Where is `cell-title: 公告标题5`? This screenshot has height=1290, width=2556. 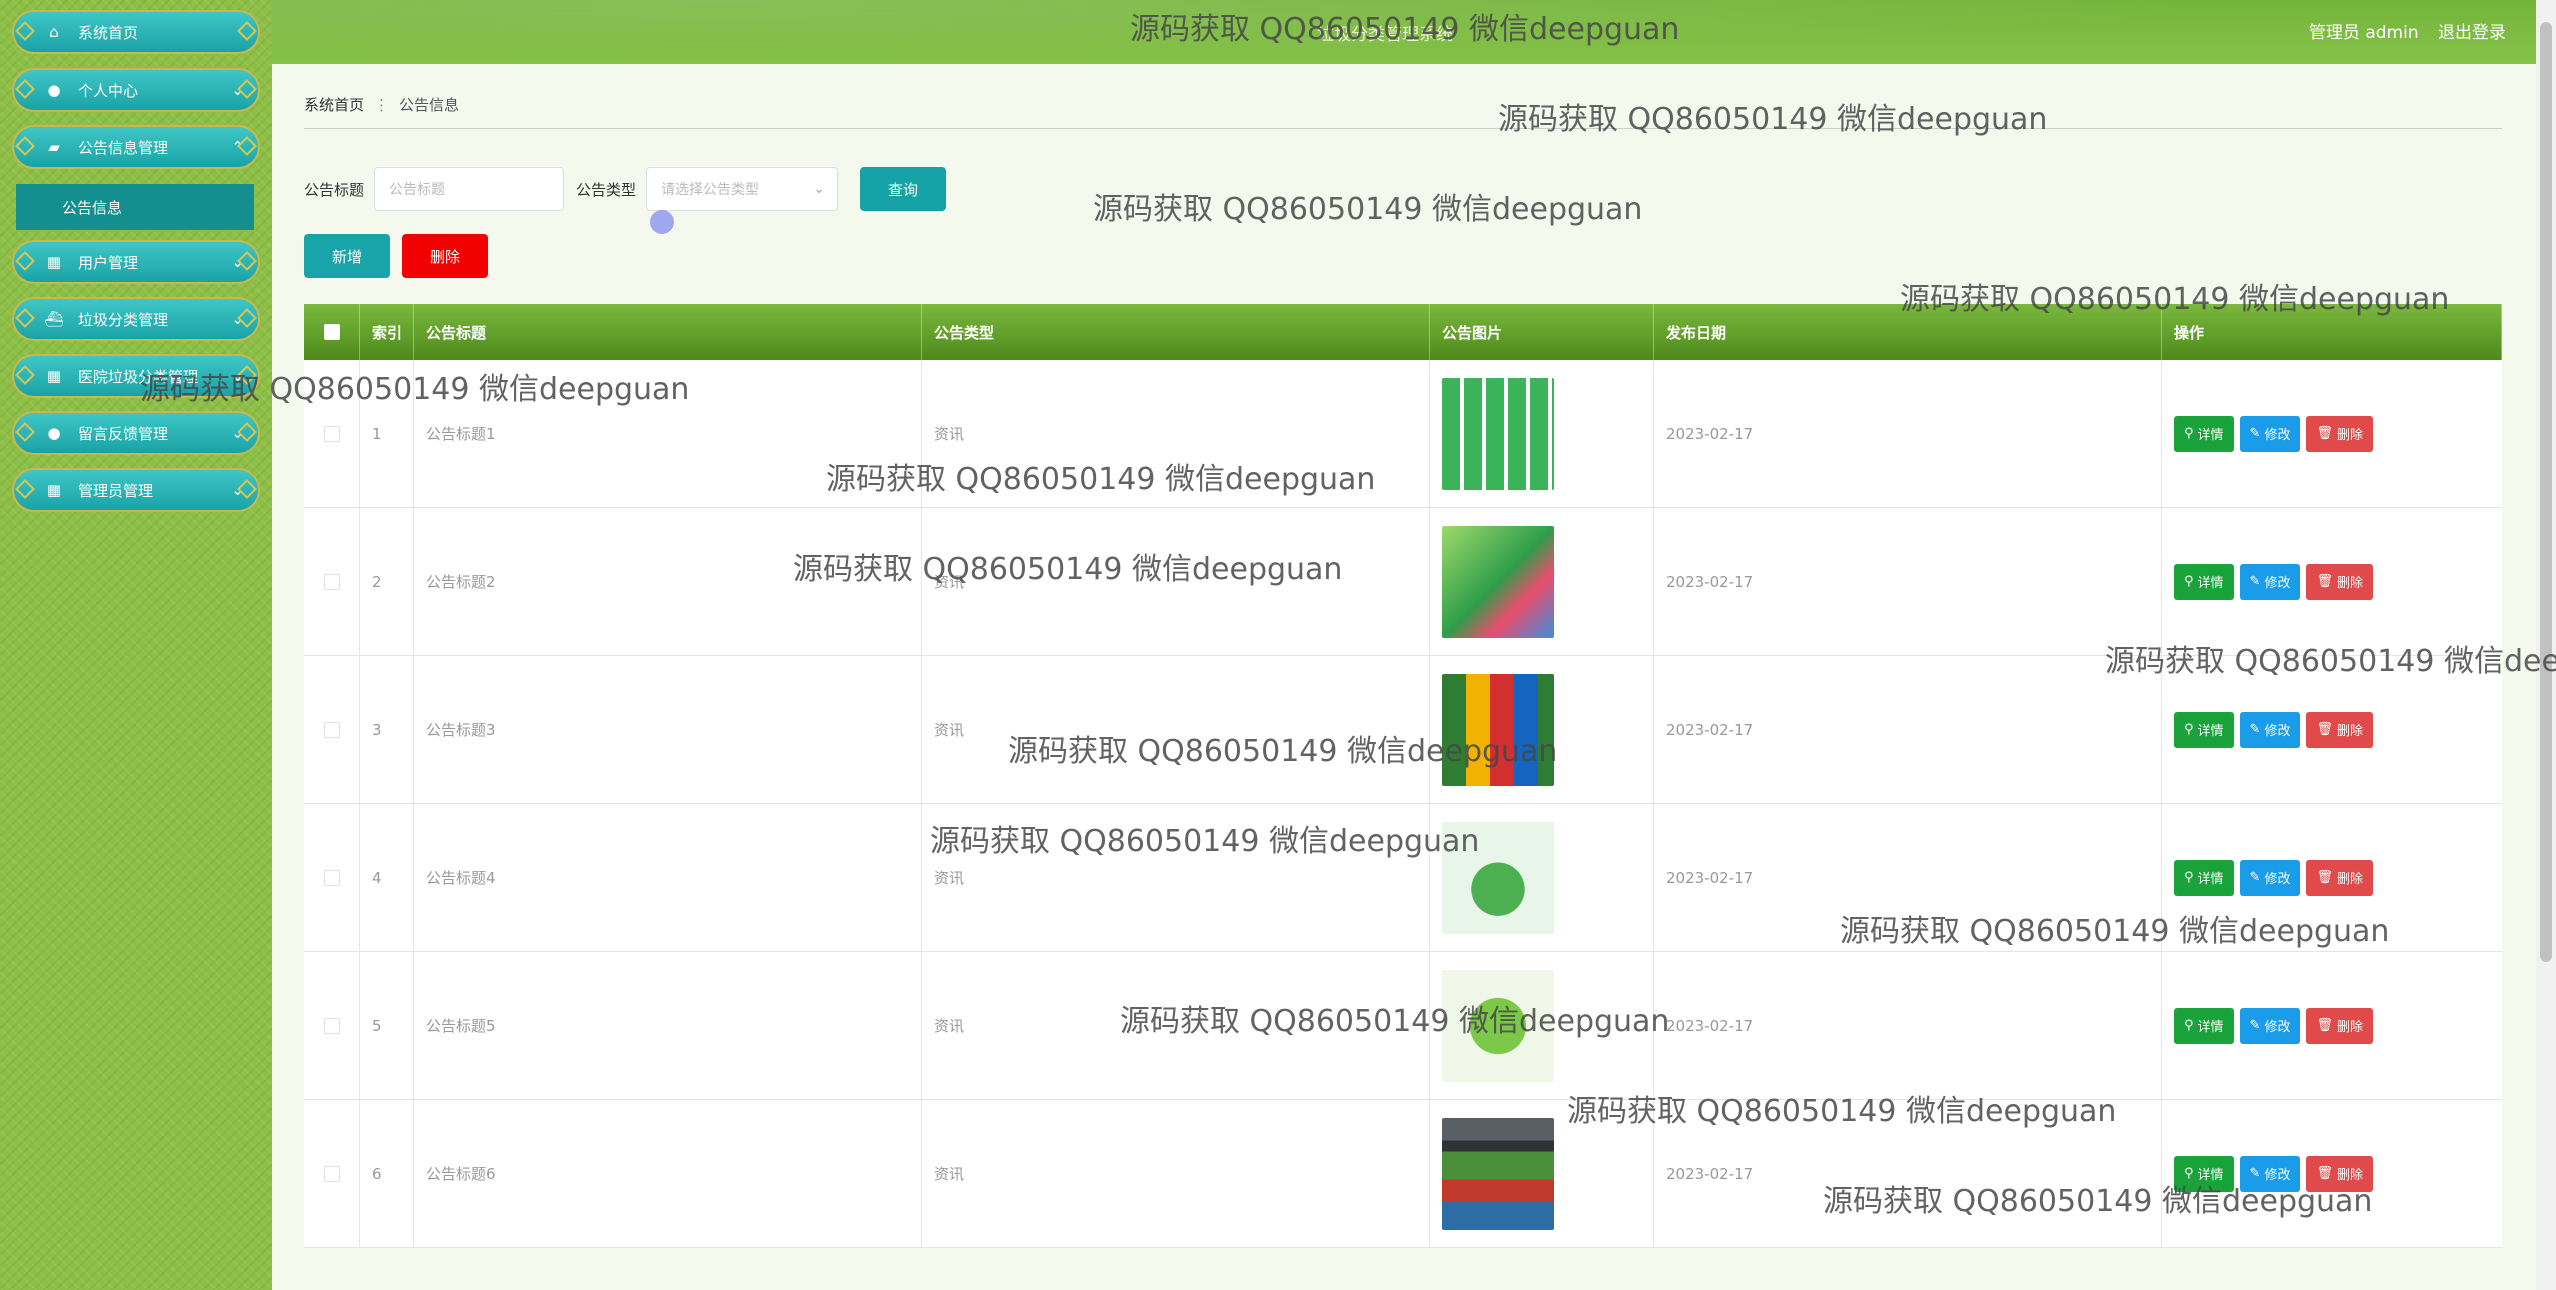
cell-title: 公告标题5 is located at coordinates (668, 1025).